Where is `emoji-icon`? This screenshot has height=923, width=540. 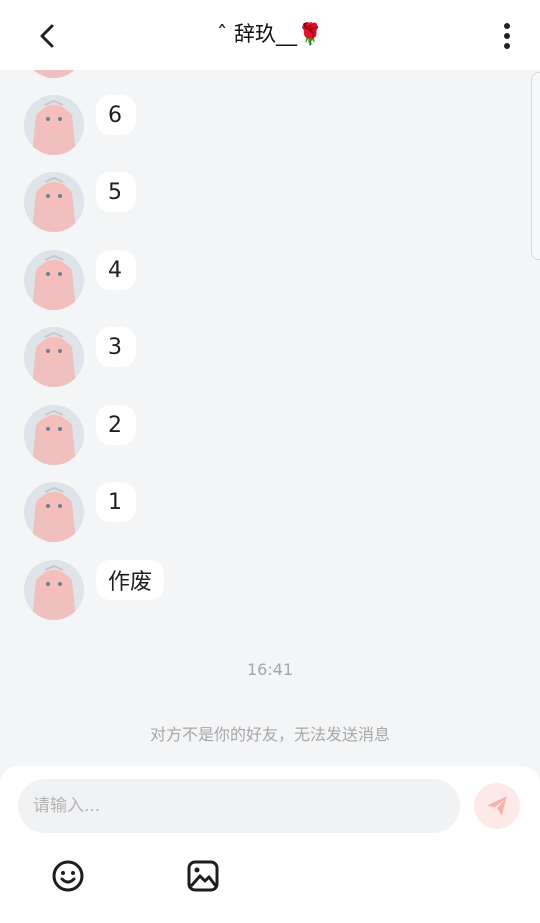
emoji-icon is located at coordinates (68, 876).